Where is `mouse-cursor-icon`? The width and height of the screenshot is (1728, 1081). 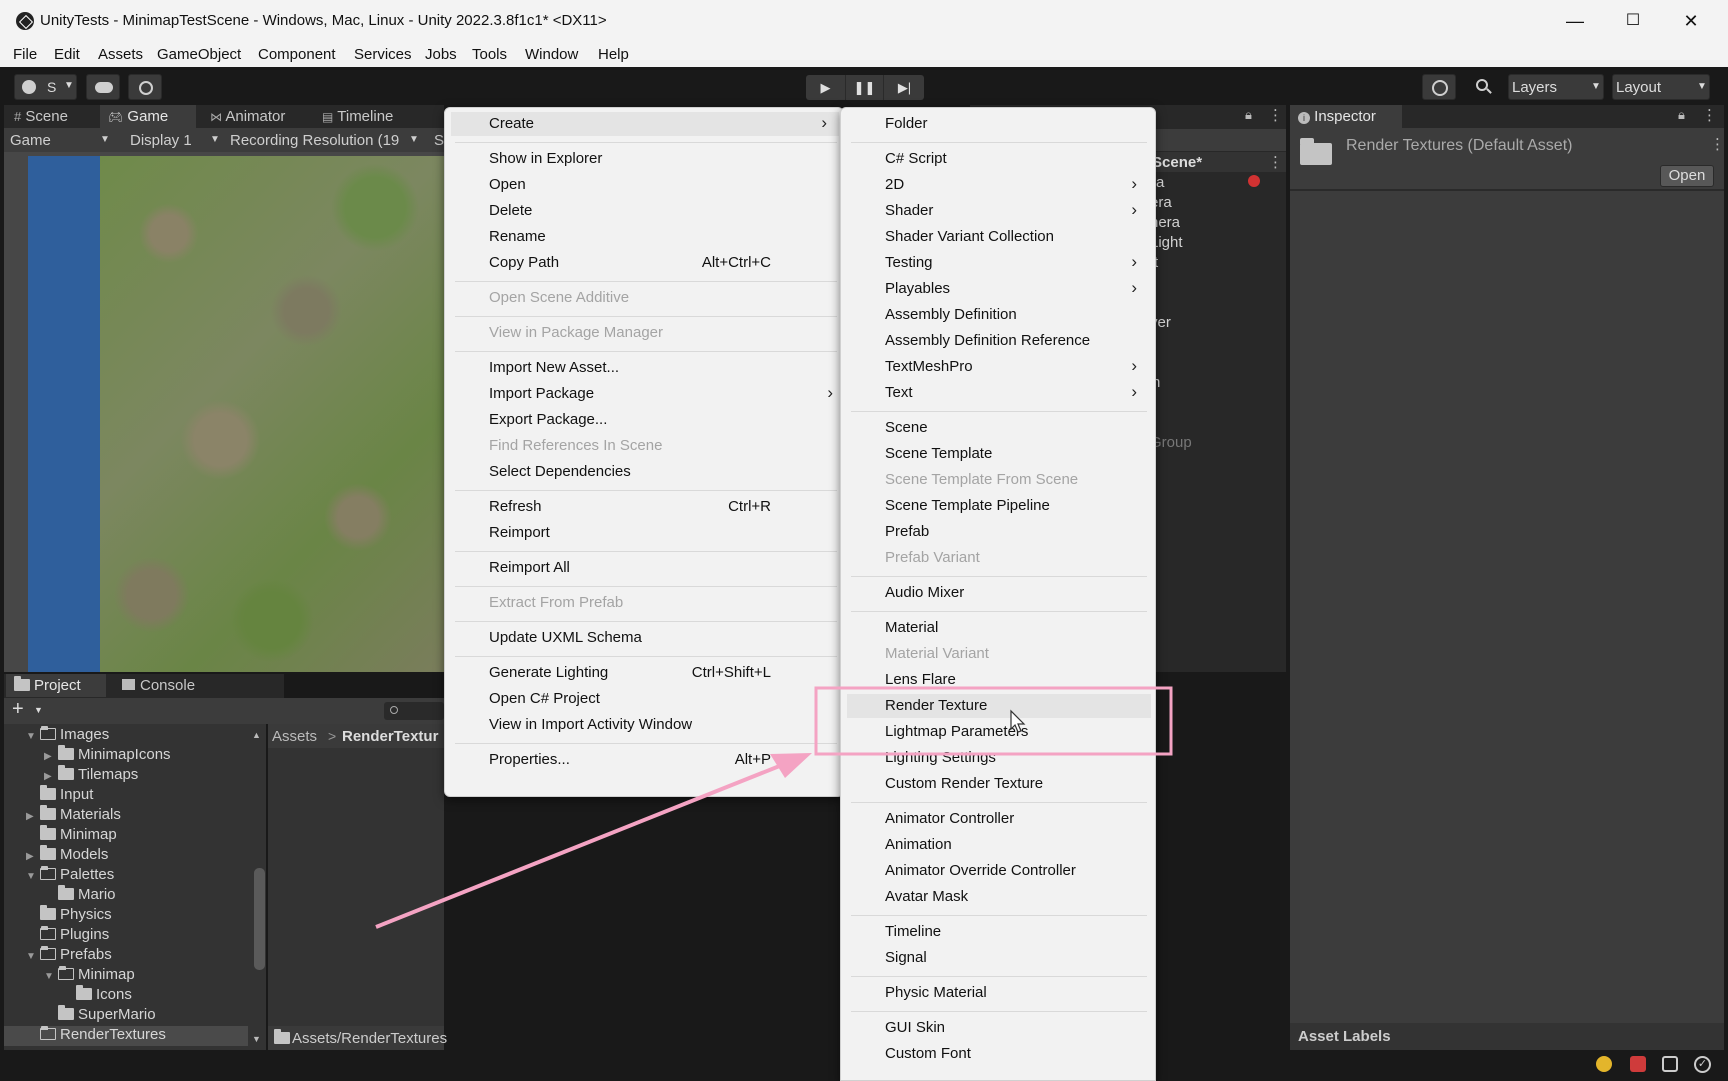
mouse-cursor-icon is located at coordinates (1018, 721).